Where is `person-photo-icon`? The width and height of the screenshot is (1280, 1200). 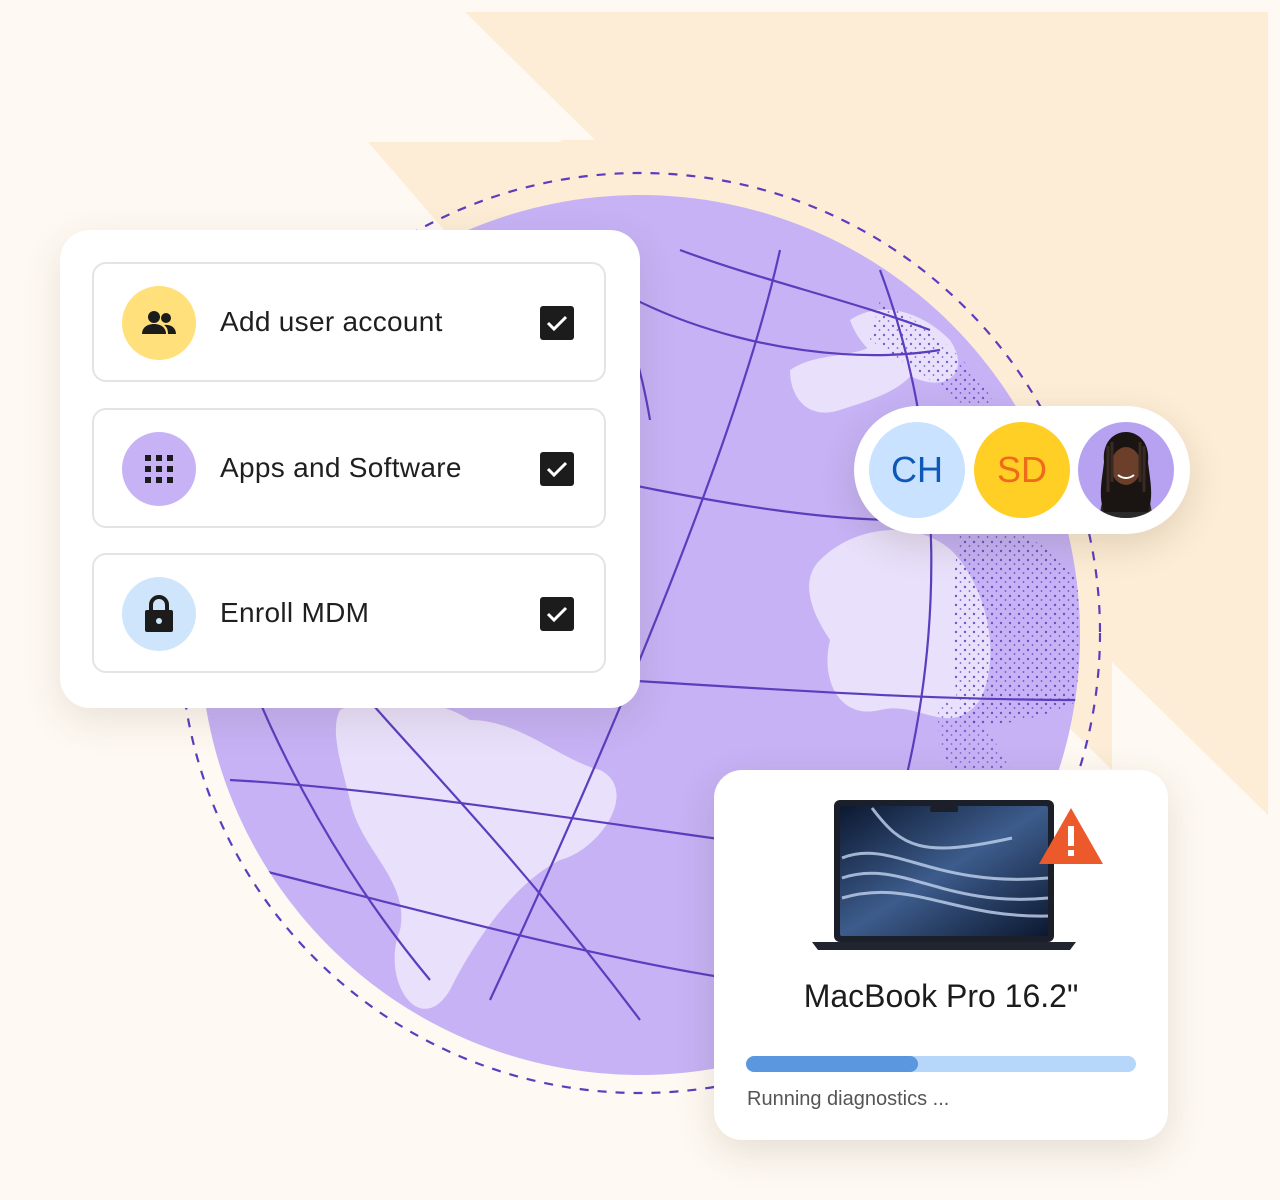
person-photo-icon is located at coordinates (1126, 475).